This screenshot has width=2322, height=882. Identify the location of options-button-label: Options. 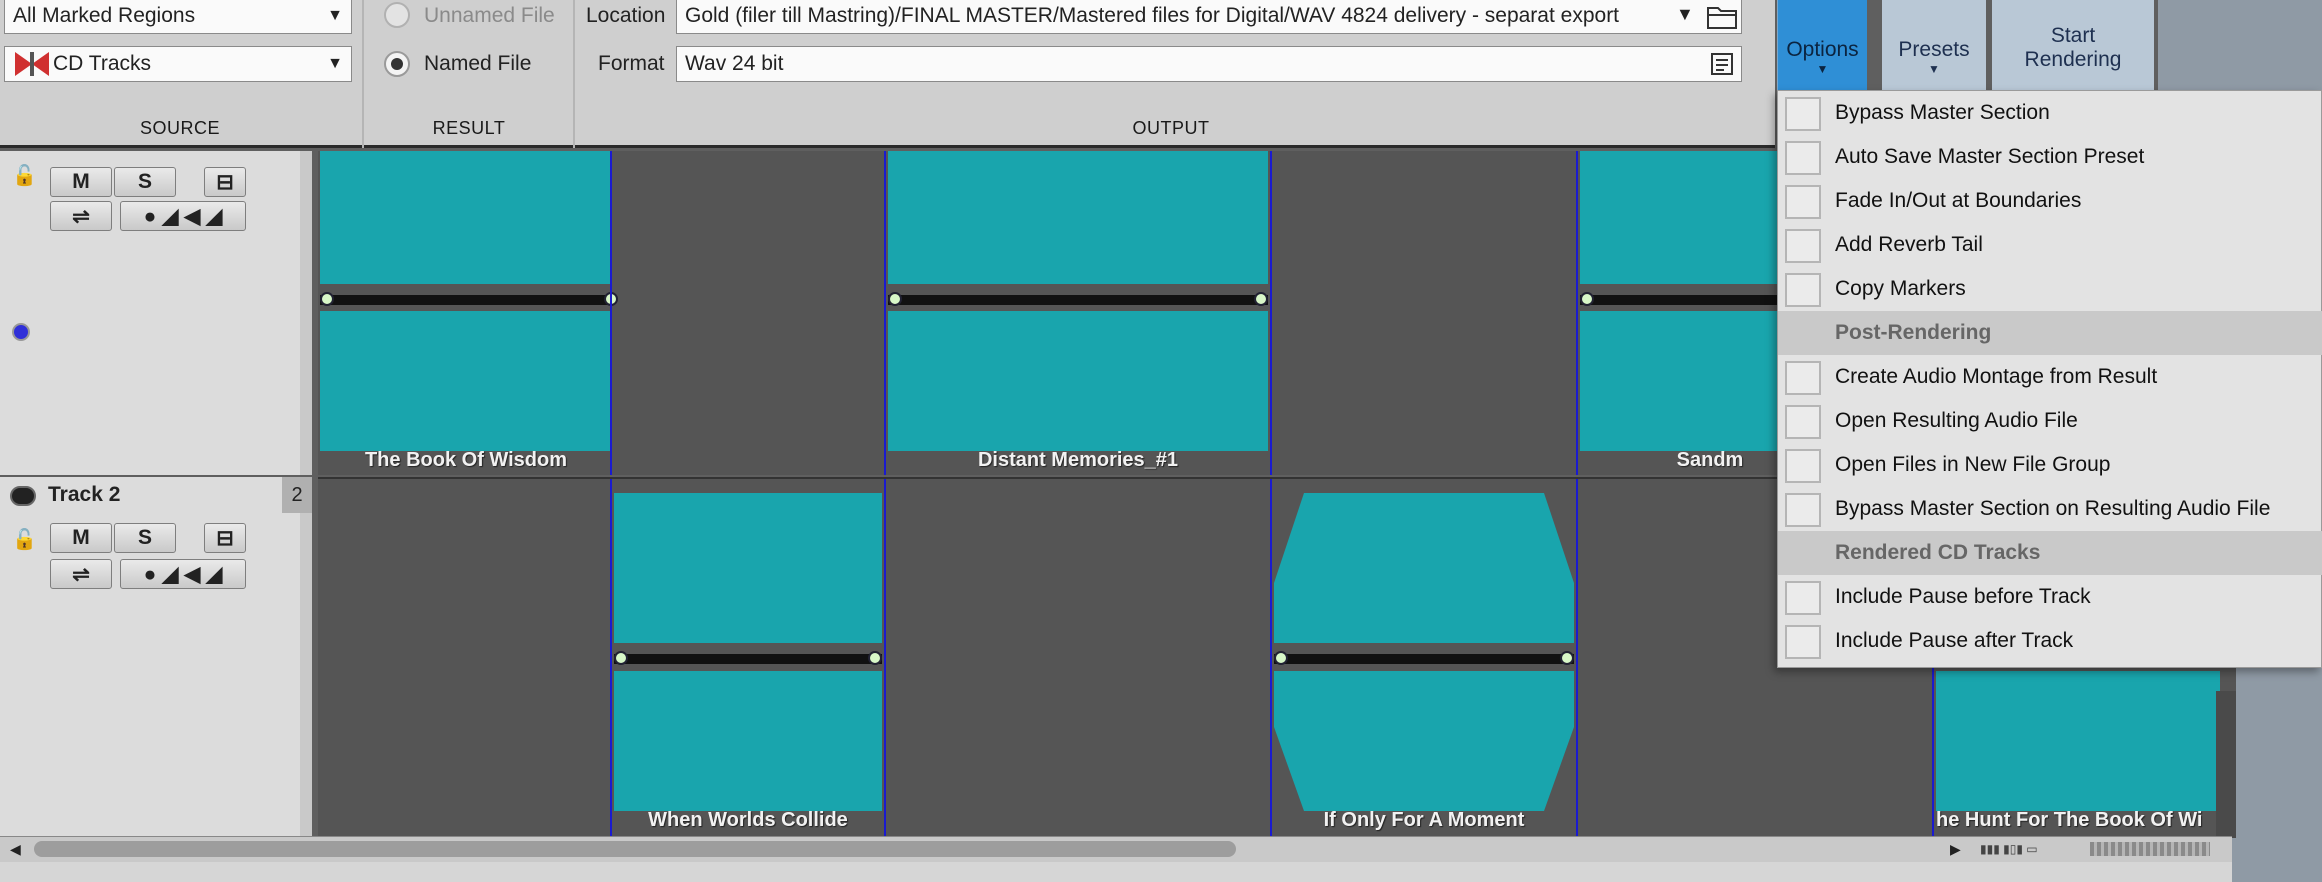
(1822, 49).